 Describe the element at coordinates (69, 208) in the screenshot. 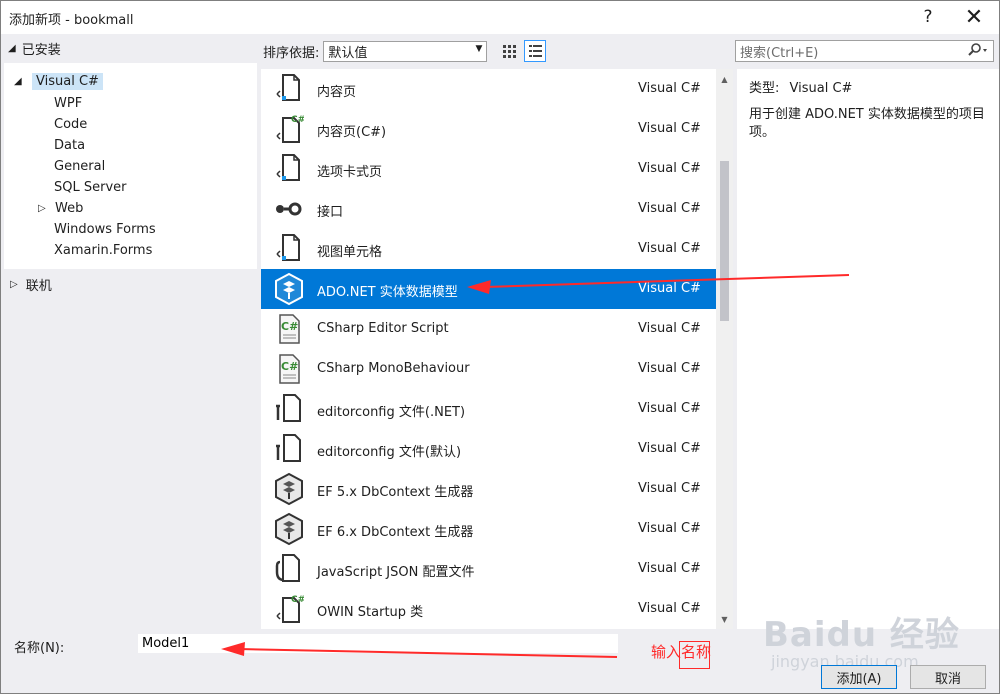

I see `tree-item-label: Web` at that location.